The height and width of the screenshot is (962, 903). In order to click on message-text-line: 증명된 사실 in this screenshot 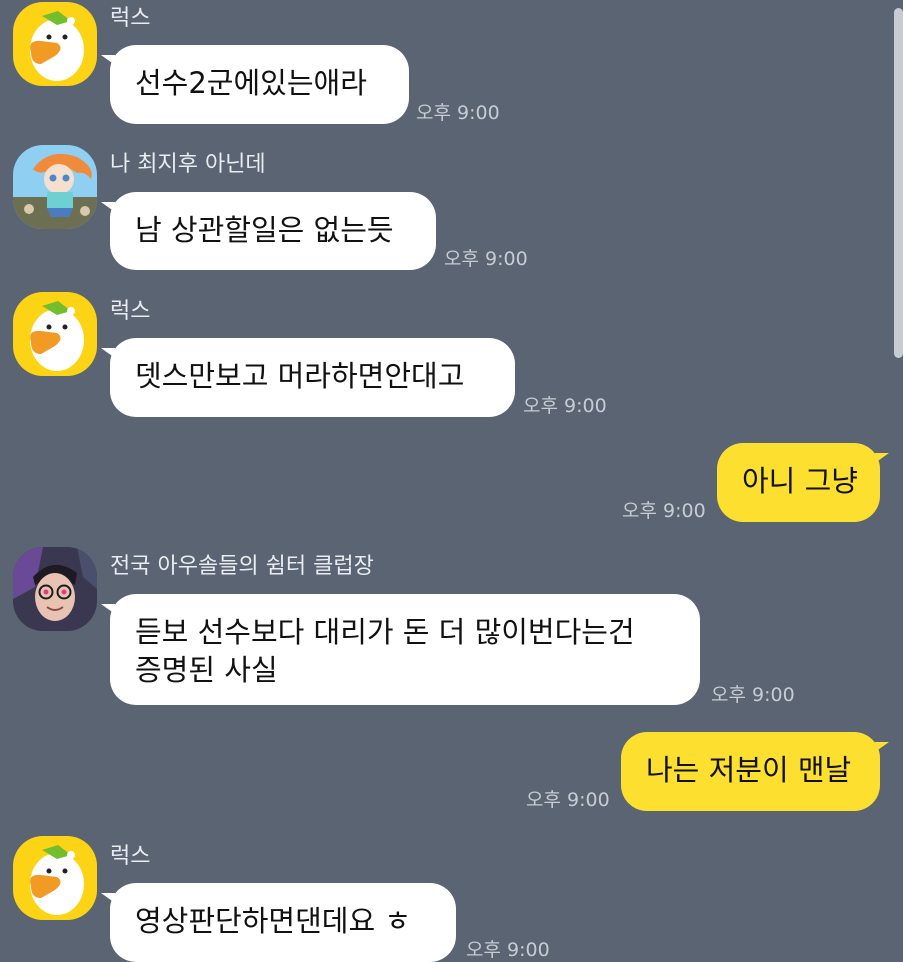, I will do `click(206, 670)`.